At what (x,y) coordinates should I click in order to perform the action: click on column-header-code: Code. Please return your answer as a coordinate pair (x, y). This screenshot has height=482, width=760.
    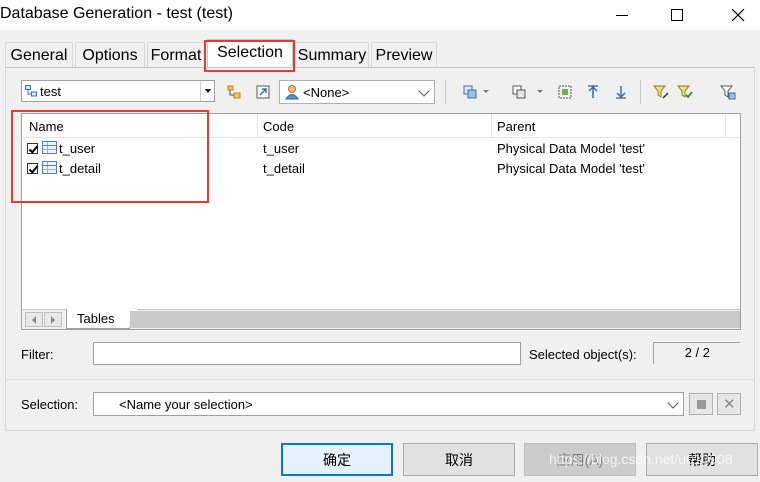
    Looking at the image, I should click on (278, 126).